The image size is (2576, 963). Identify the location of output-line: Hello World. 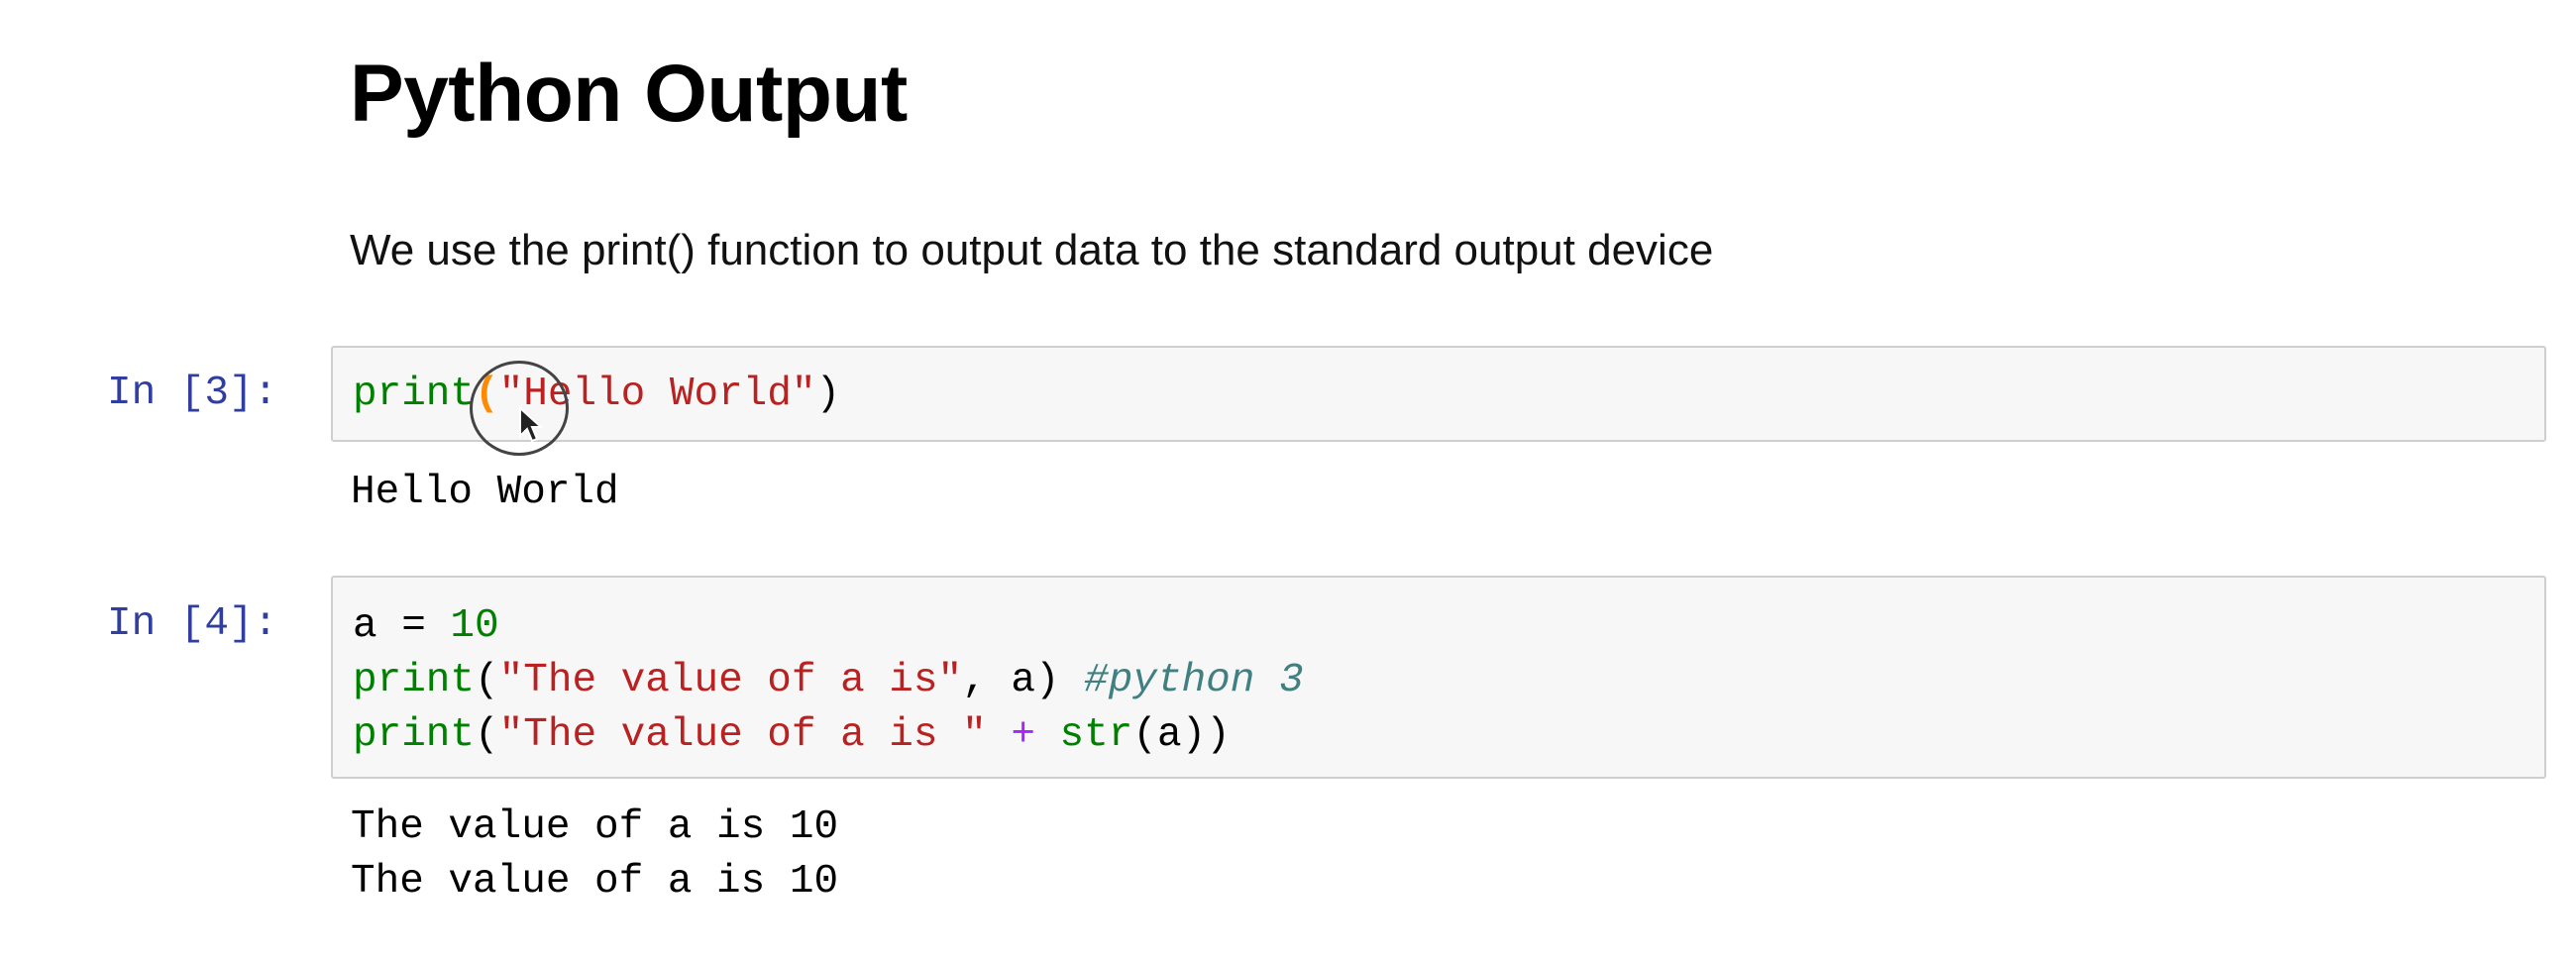
(485, 492).